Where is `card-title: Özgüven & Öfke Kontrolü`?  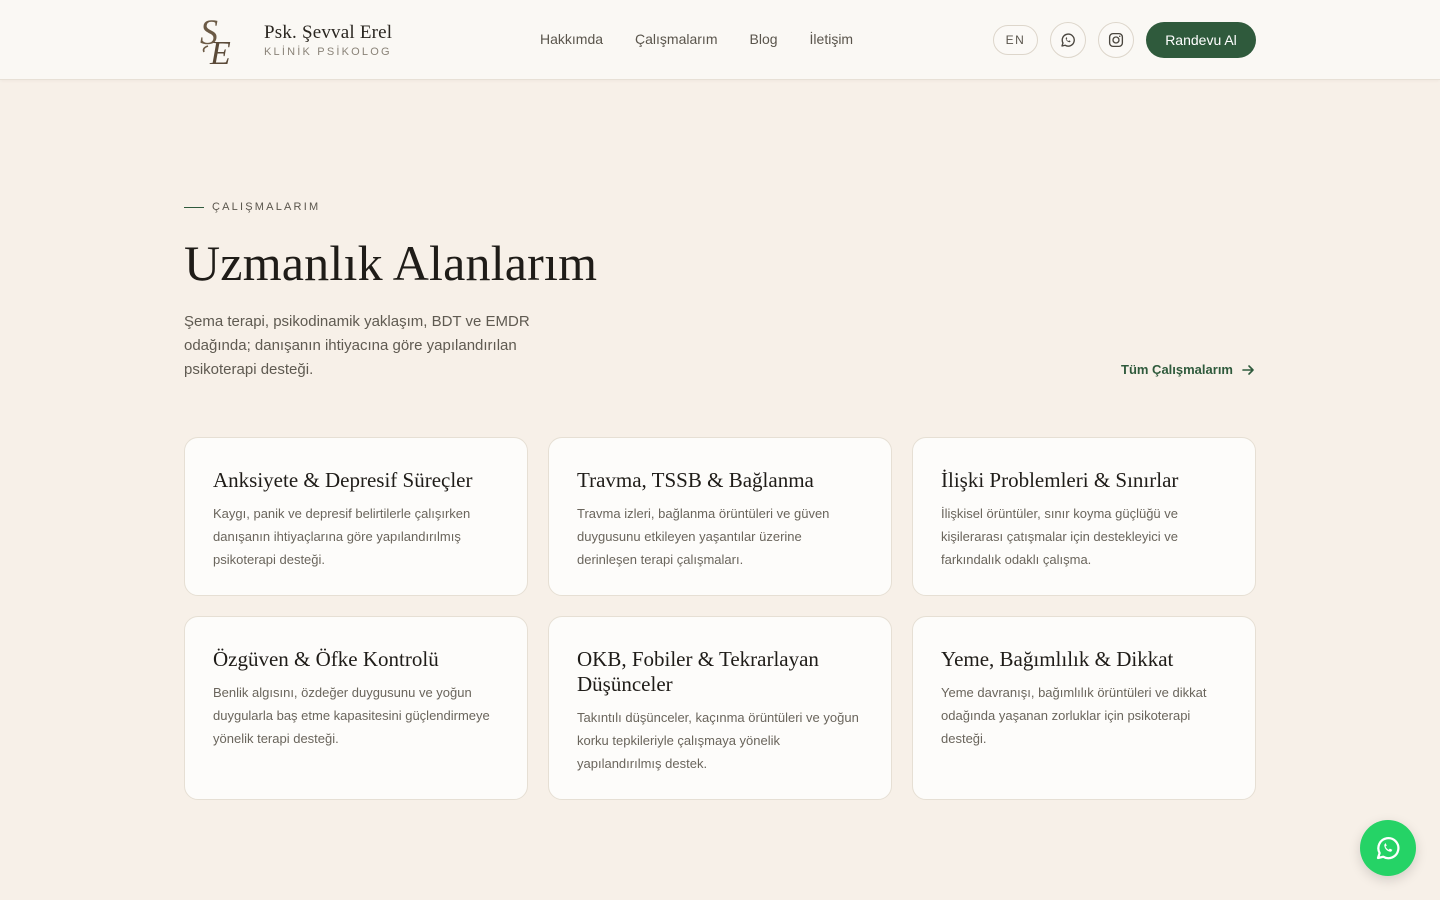
card-title: Özgüven & Öfke Kontrolü is located at coordinates (326, 659).